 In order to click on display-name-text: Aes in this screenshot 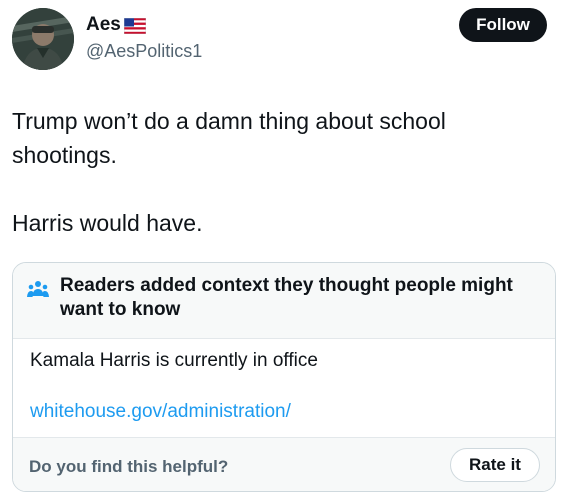, I will do `click(103, 25)`.